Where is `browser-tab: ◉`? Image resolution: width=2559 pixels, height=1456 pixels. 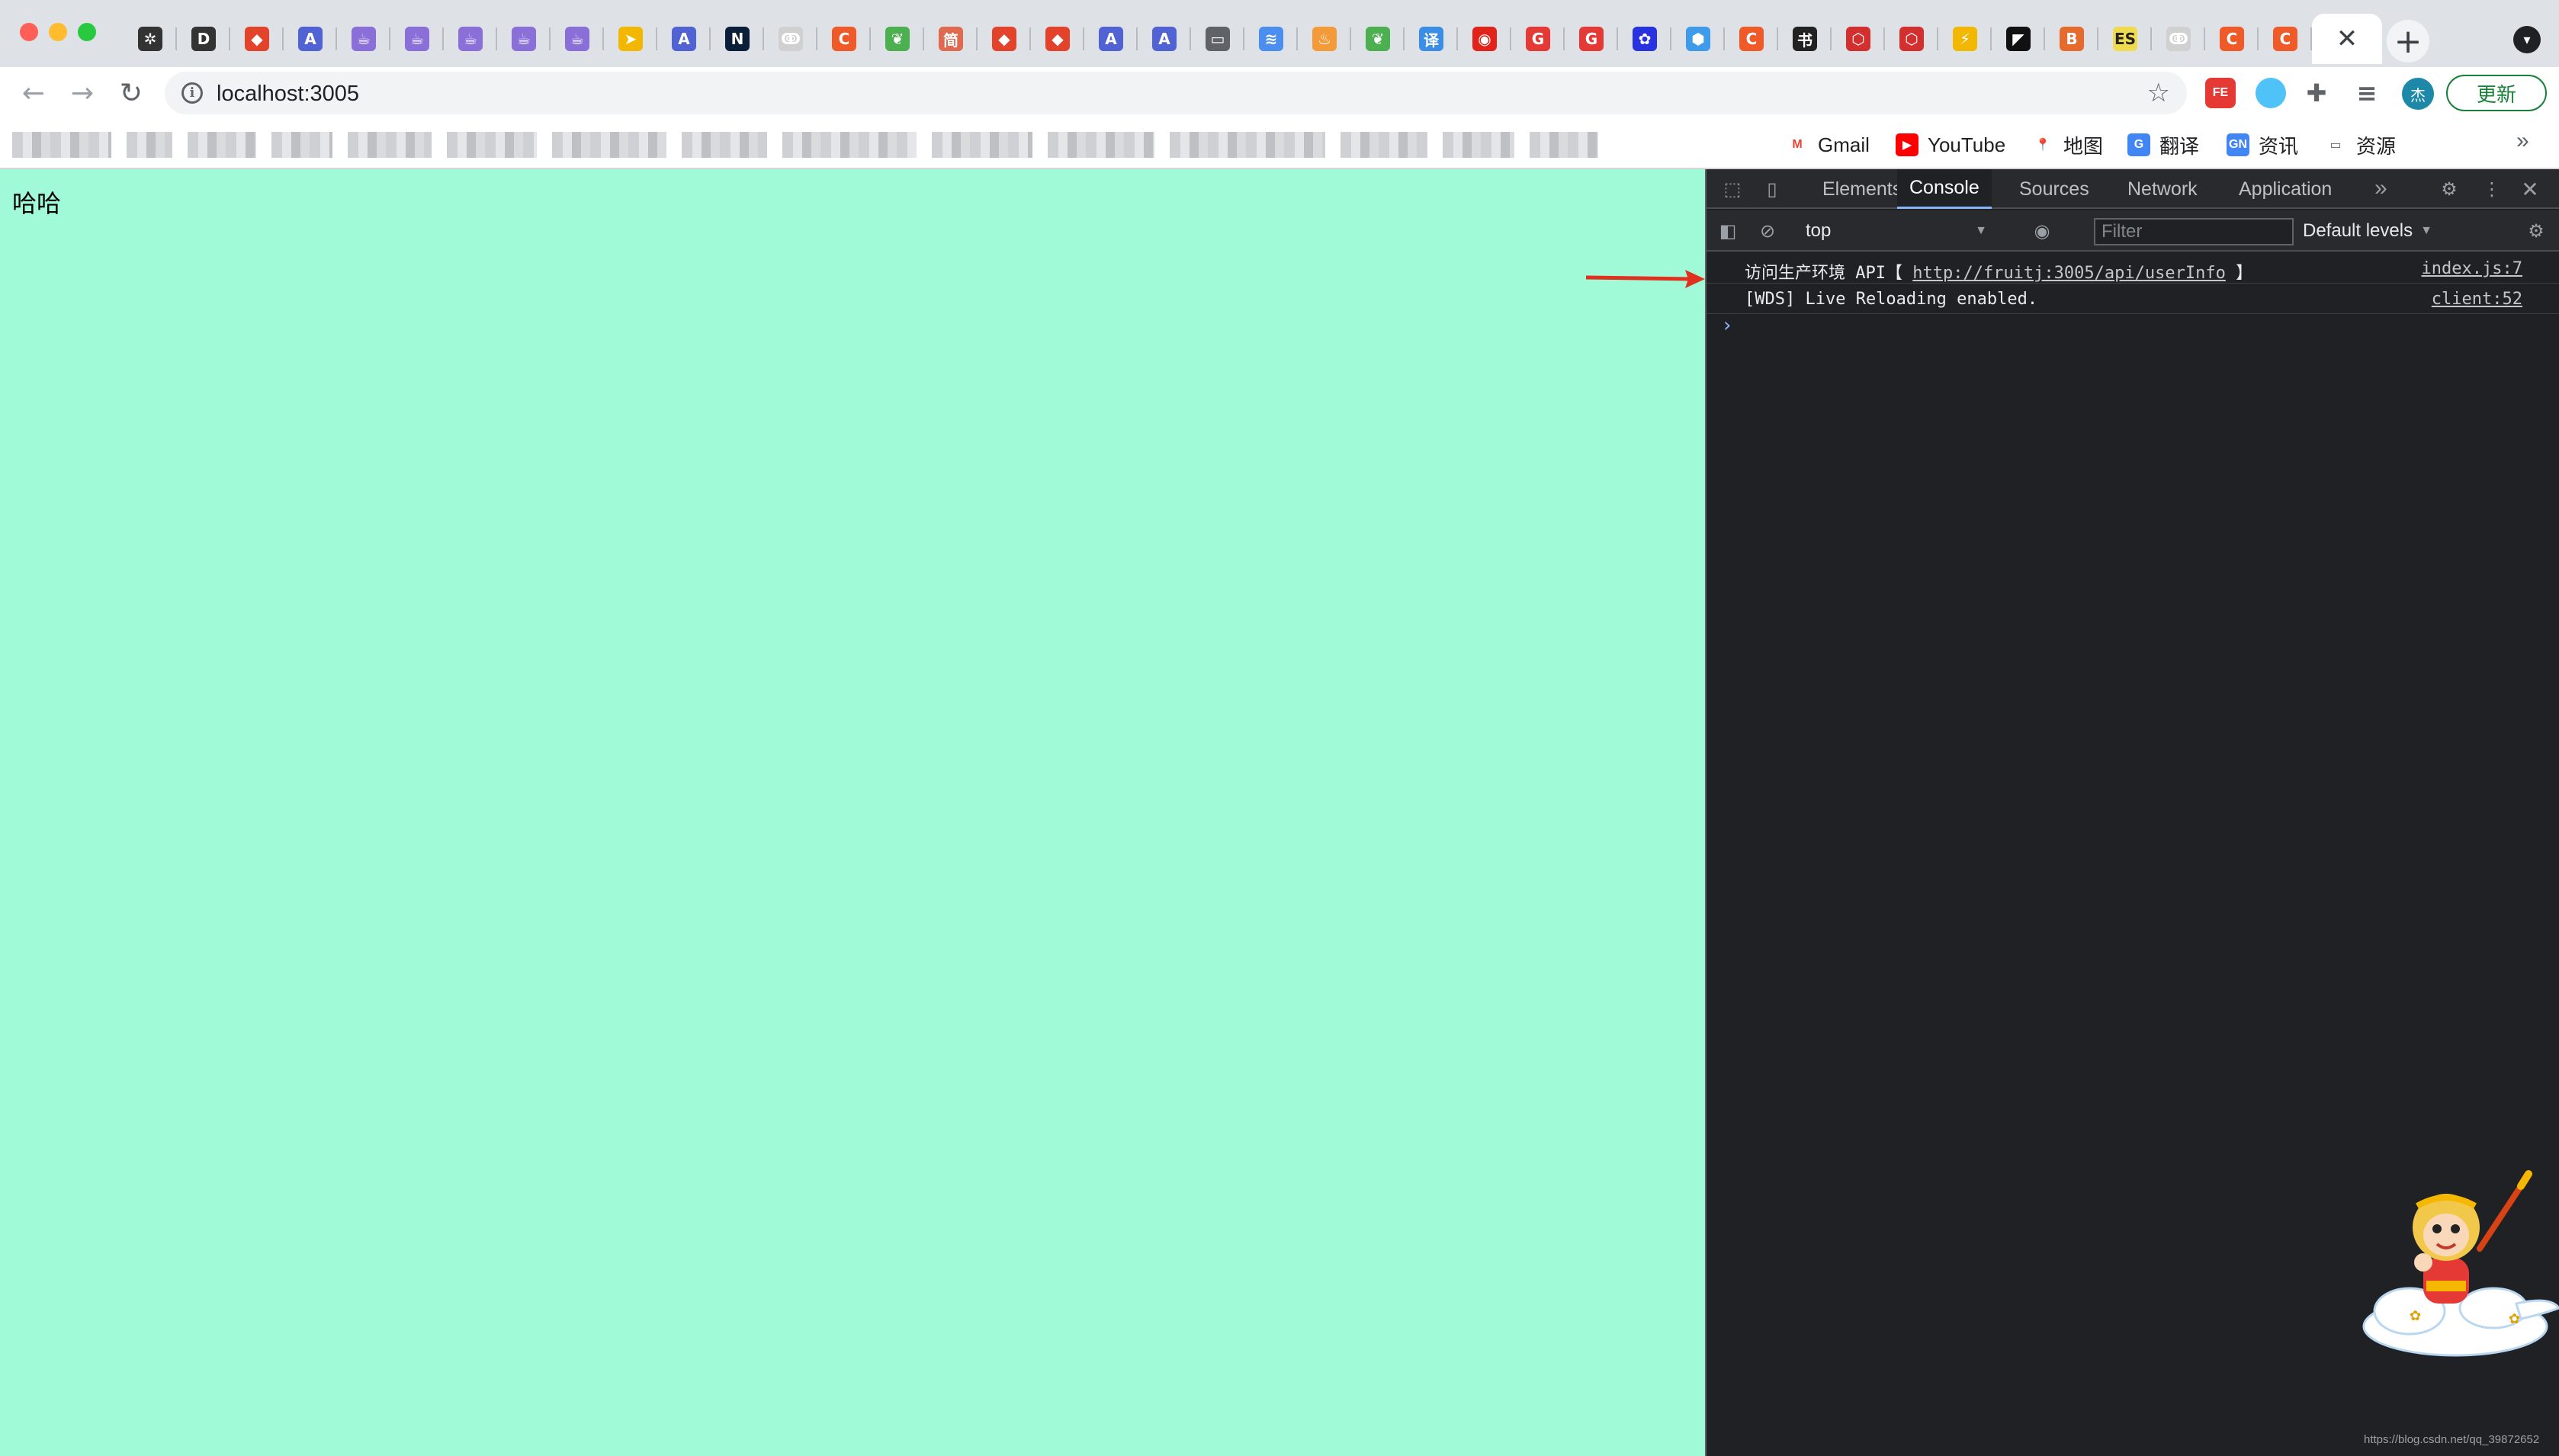 browser-tab: ◉ is located at coordinates (1484, 39).